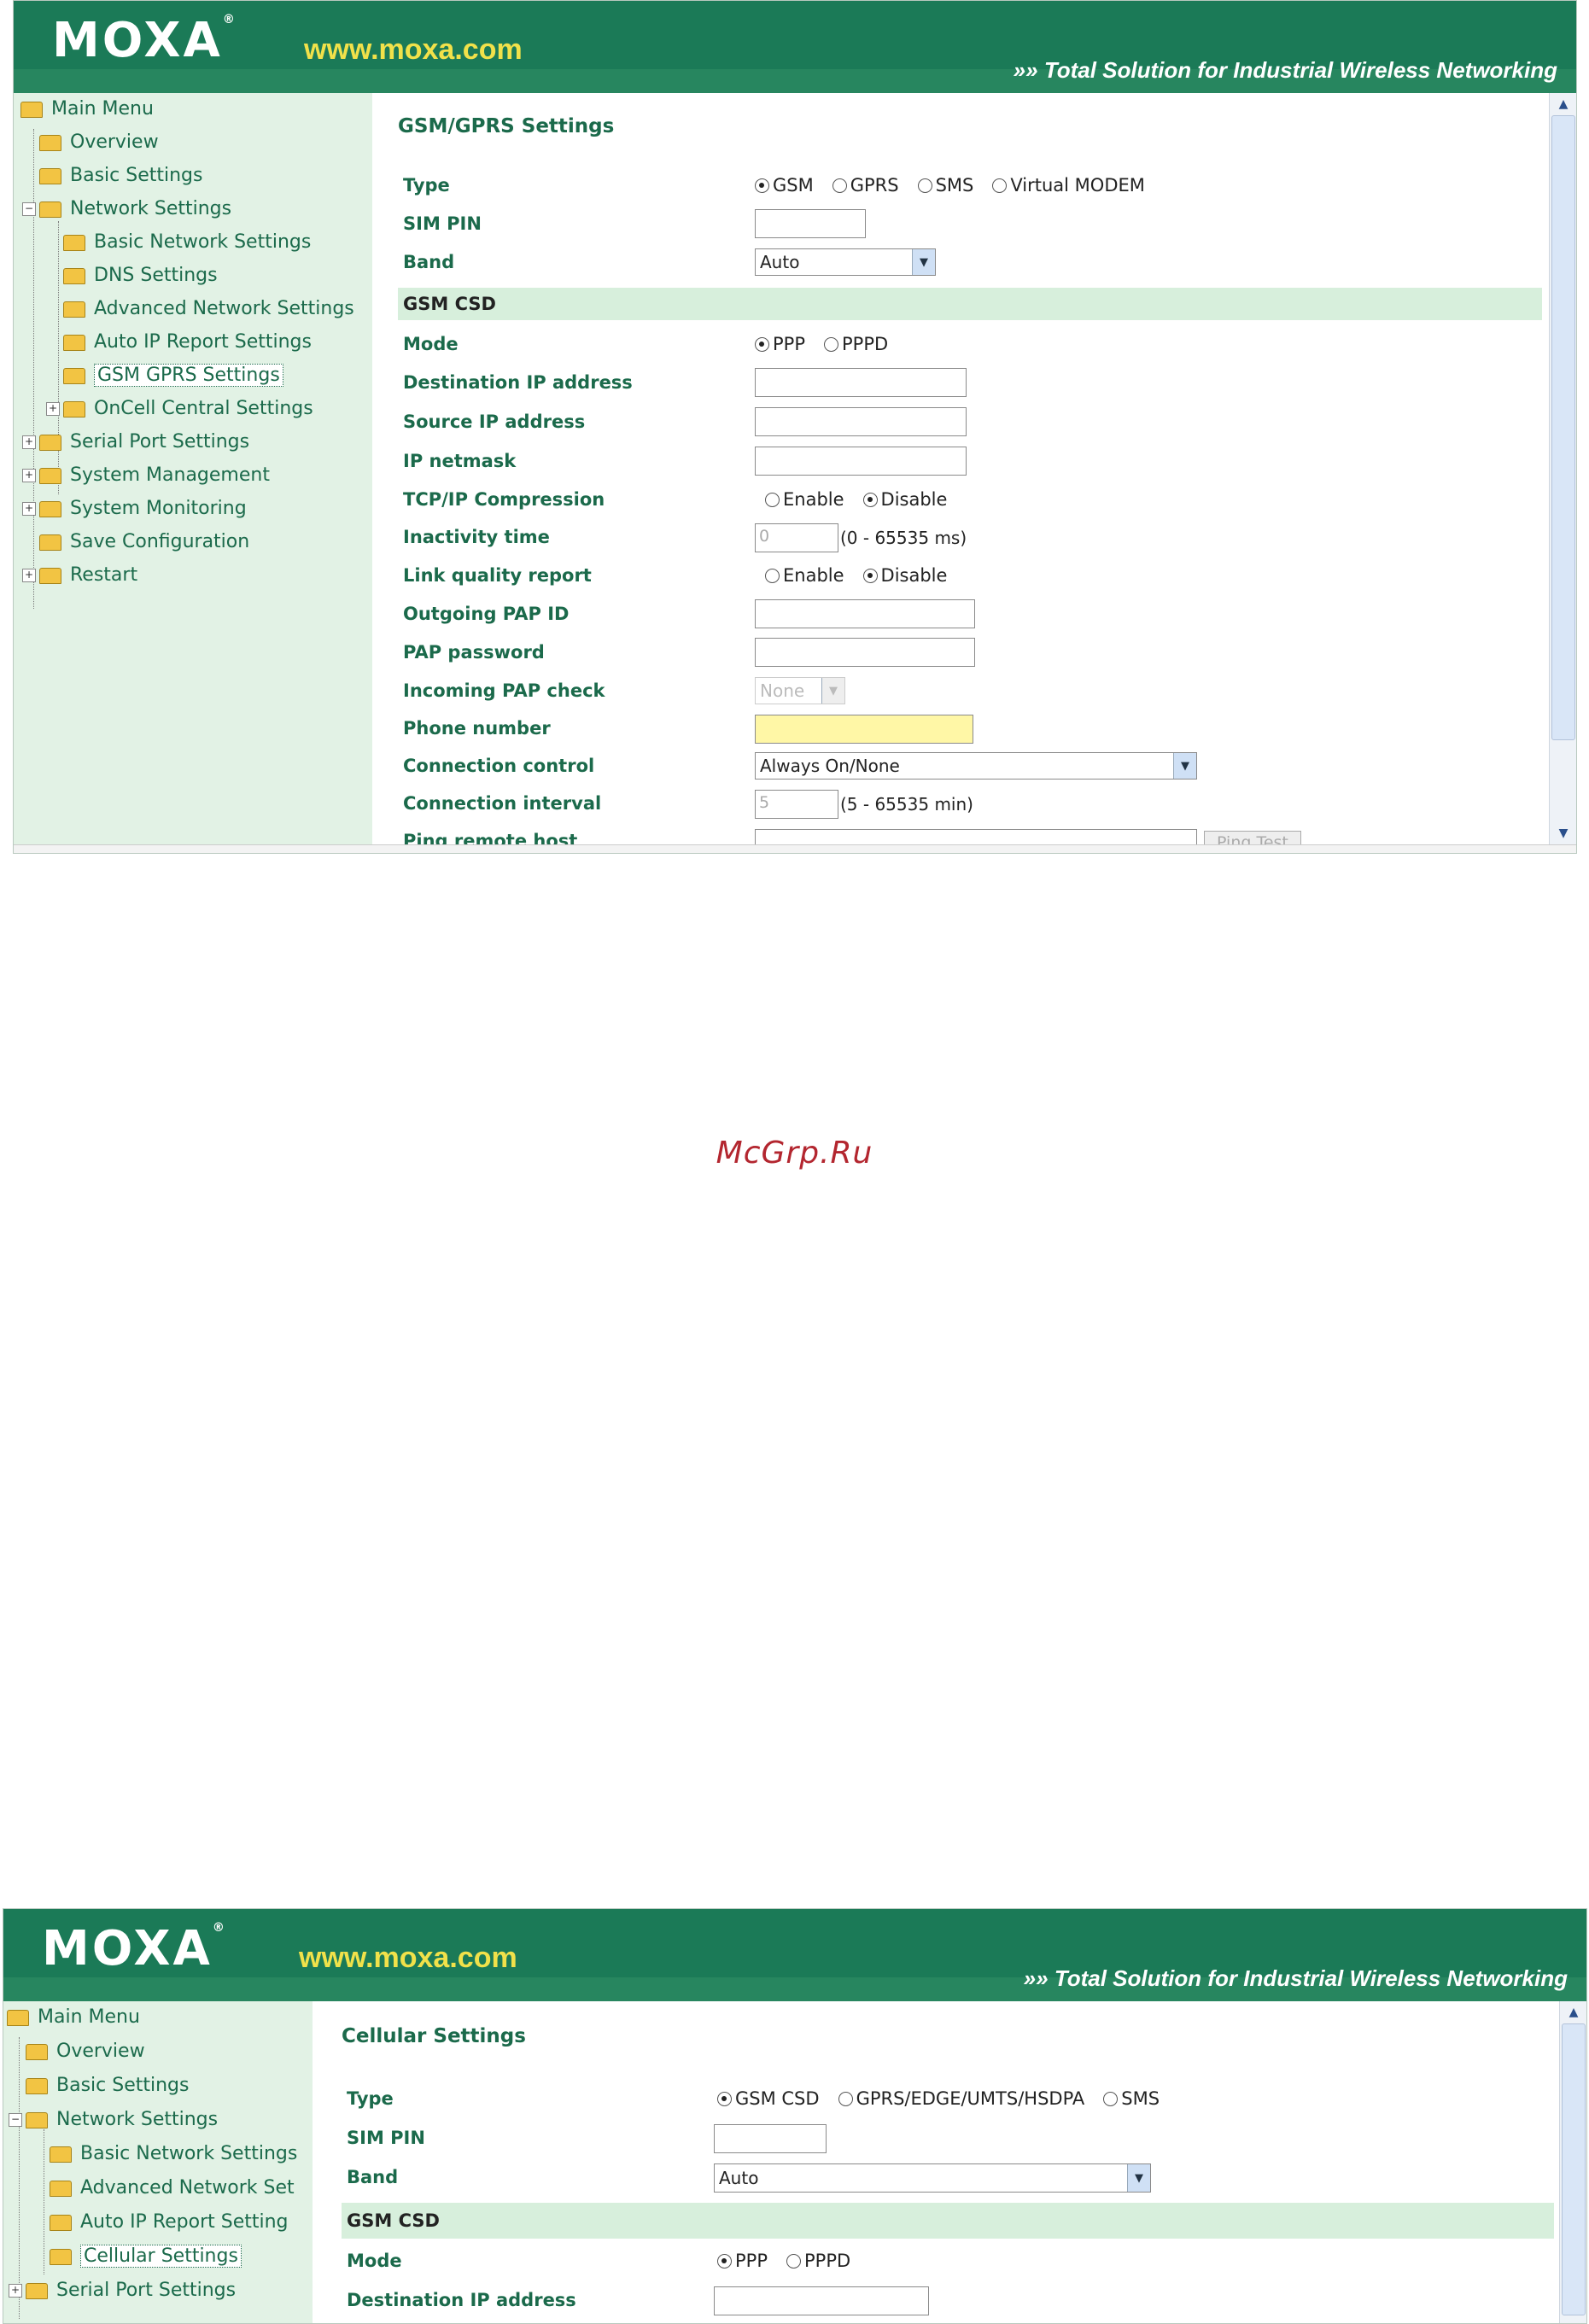 This screenshot has height=2324, width=1589. I want to click on type-virtual-modem-option: Virtual MODEM, so click(1068, 186).